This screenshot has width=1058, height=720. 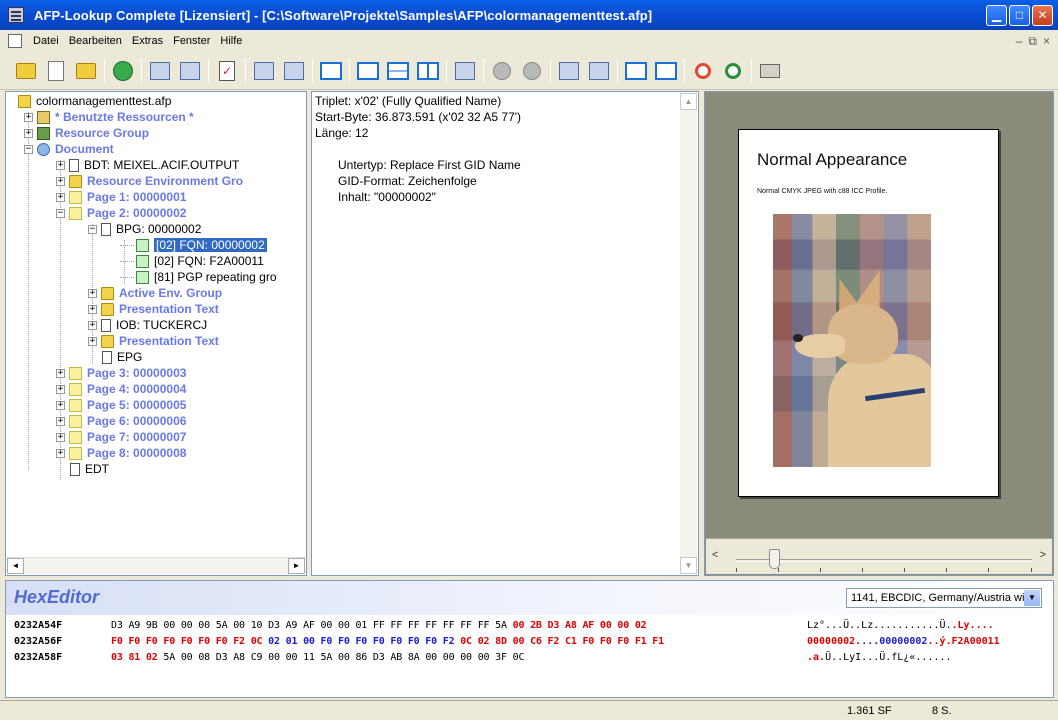 What do you see at coordinates (198, 277) in the screenshot?
I see `tree-item-pgp: [81] PGP repeating gro` at bounding box center [198, 277].